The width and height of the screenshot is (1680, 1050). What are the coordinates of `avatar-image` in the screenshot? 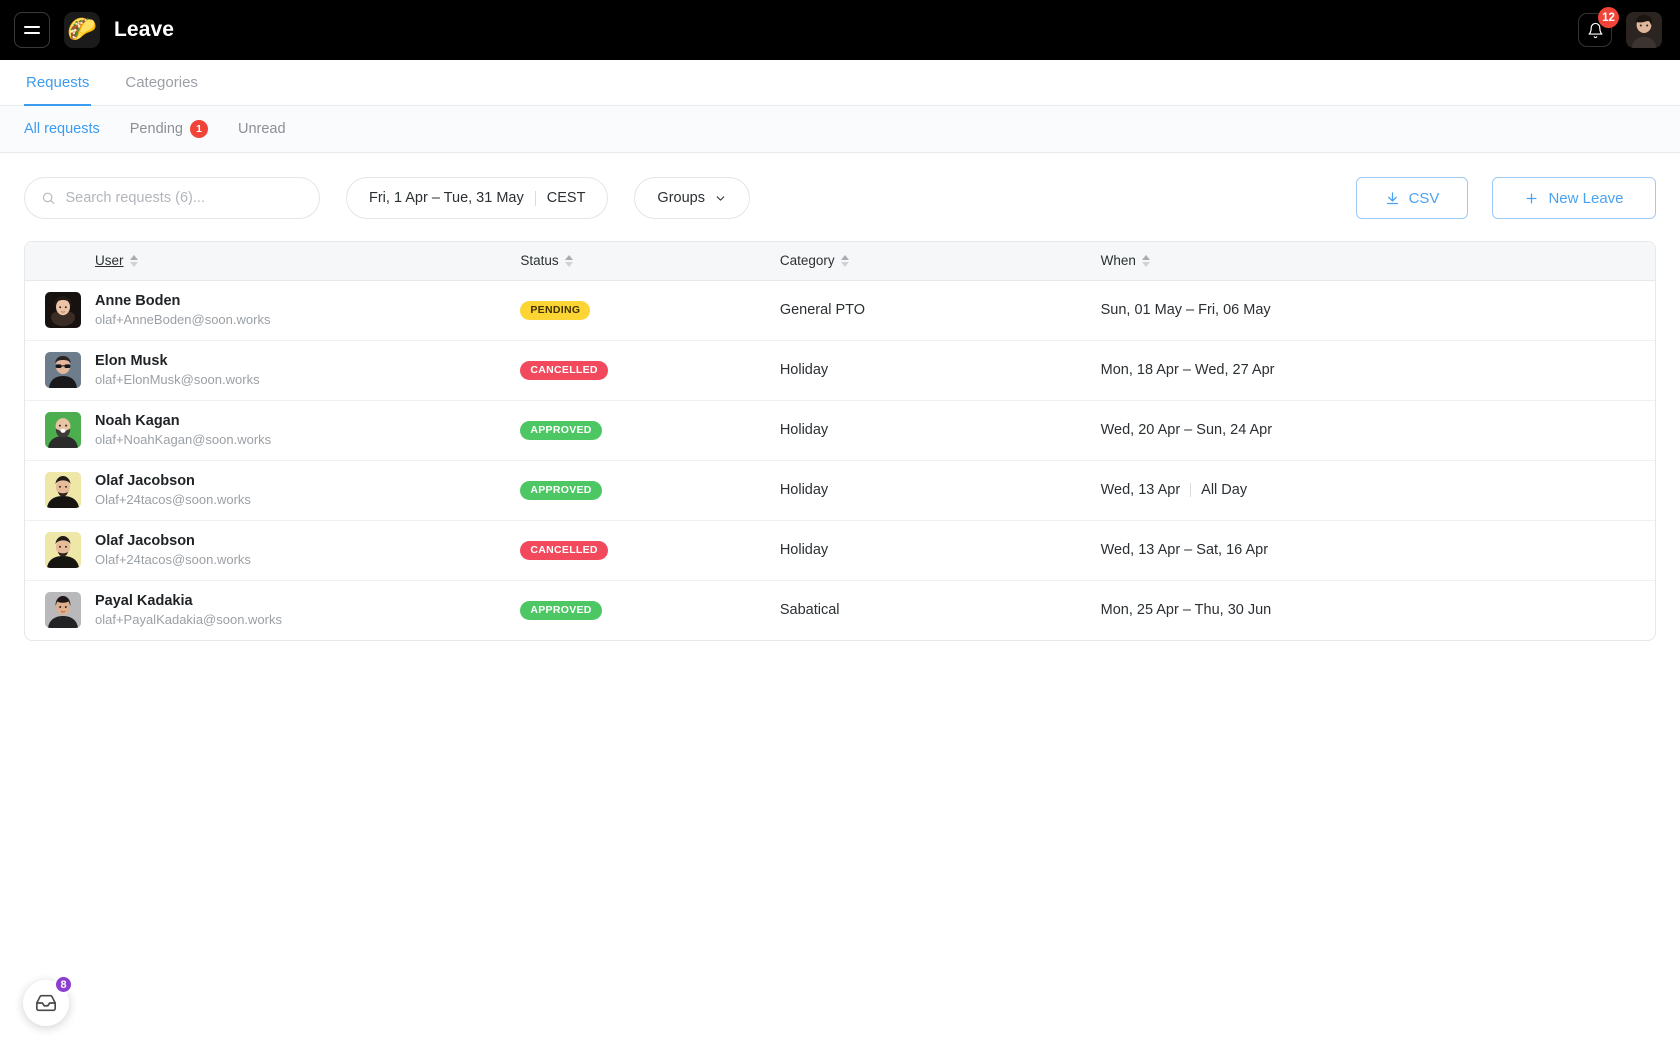 It's located at (1644, 30).